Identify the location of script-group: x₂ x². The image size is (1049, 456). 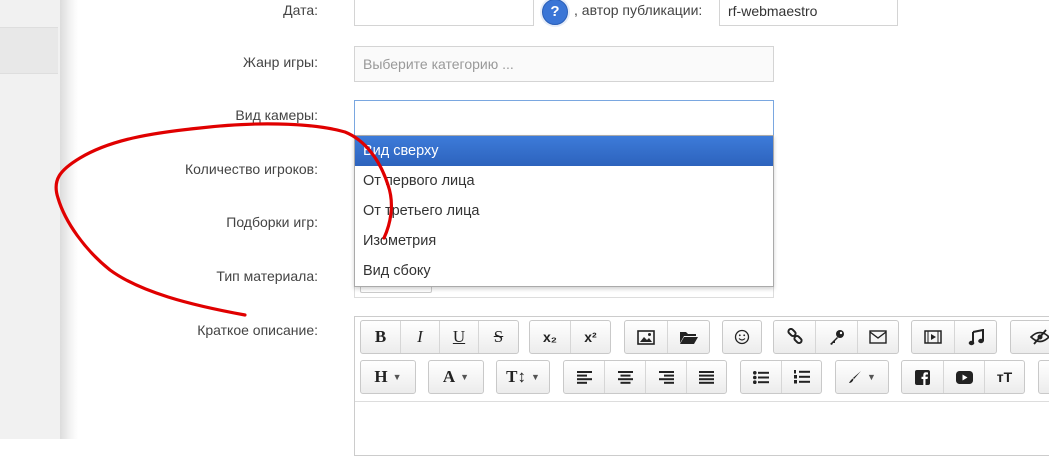
(570, 337).